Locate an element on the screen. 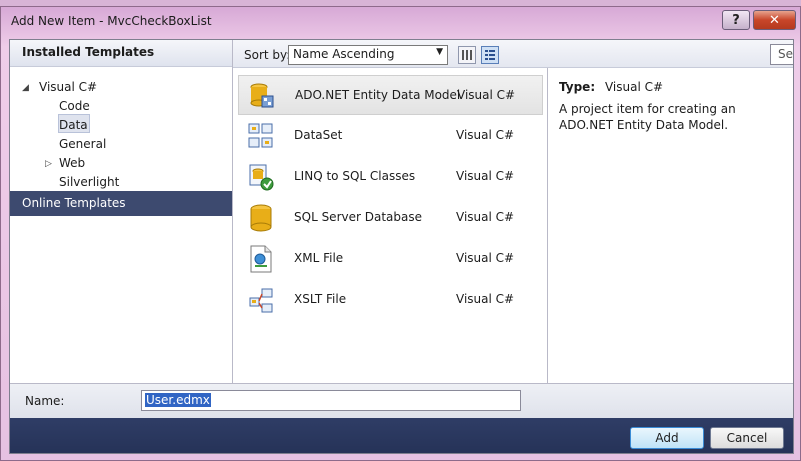 This screenshot has width=801, height=461. tree-item-data: Data is located at coordinates (73, 125).